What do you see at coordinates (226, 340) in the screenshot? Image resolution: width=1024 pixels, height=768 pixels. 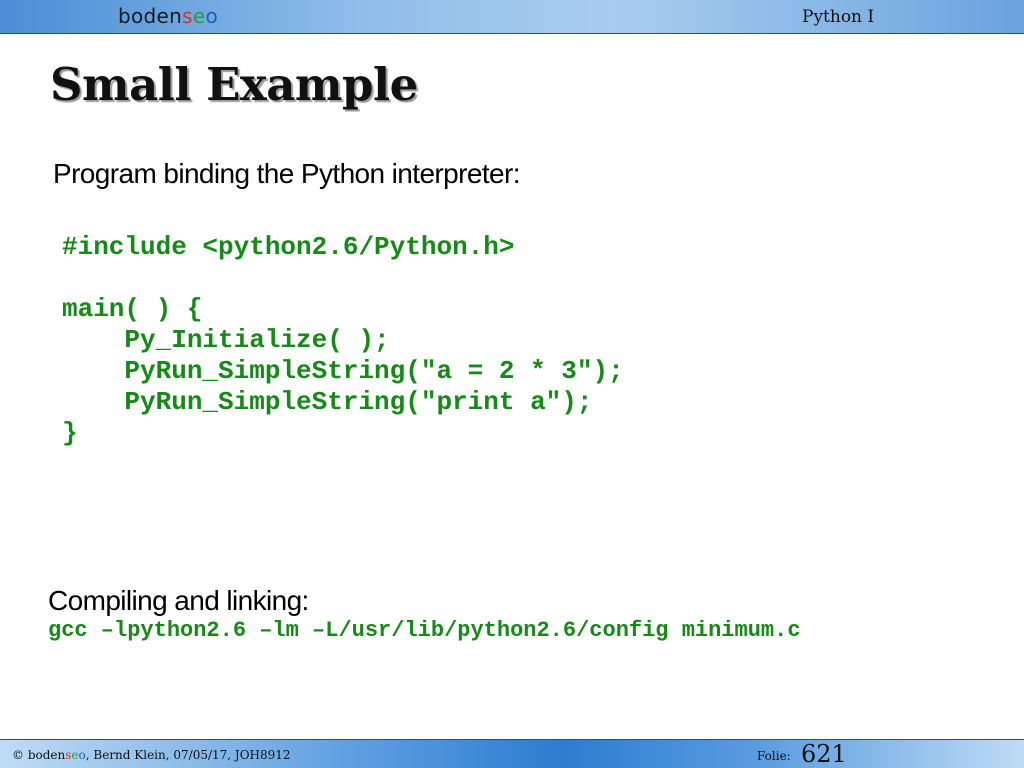 I see `code-line: Py_Initialize( );` at bounding box center [226, 340].